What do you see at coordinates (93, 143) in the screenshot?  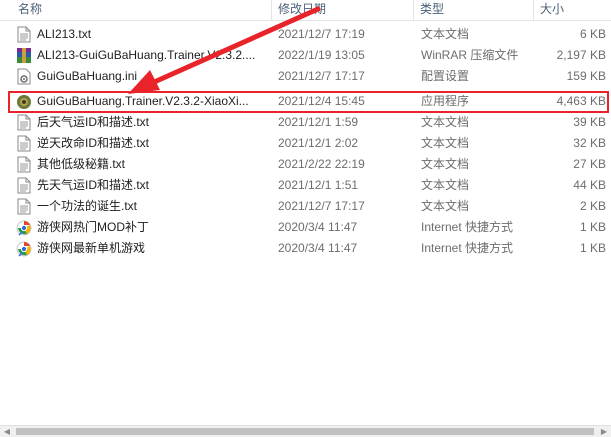 I see `file-name: 逆天改命ID和描述.txt` at bounding box center [93, 143].